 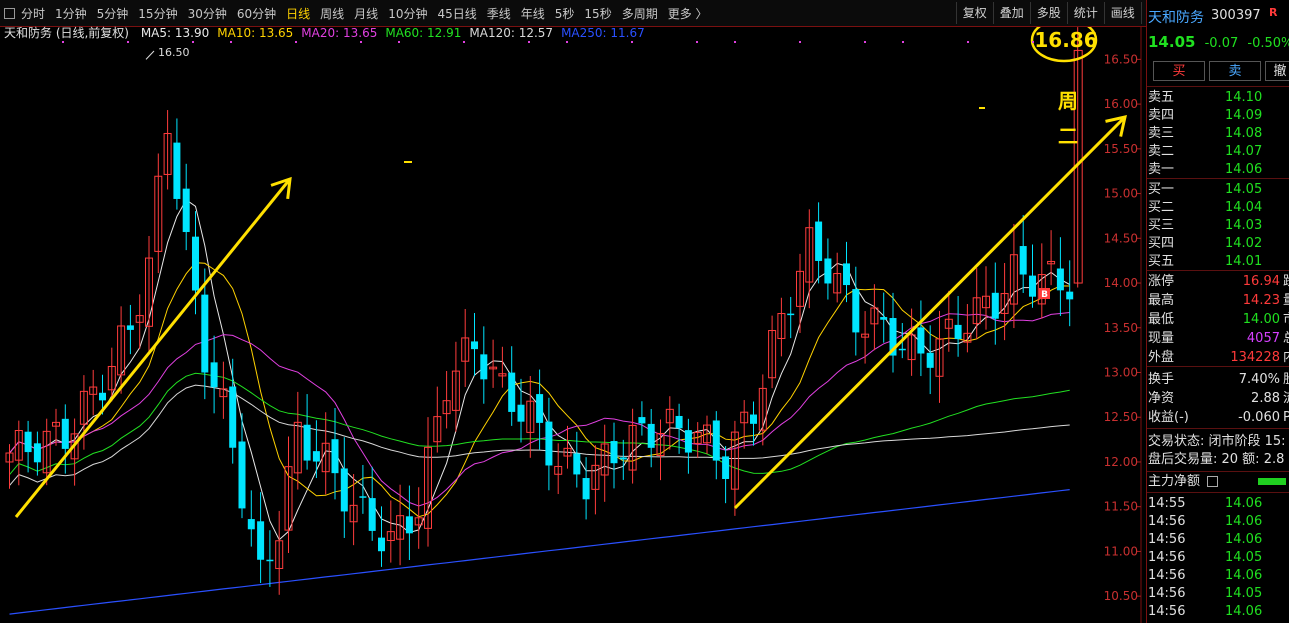 I want to click on stat-label: 换手, so click(x=1161, y=379).